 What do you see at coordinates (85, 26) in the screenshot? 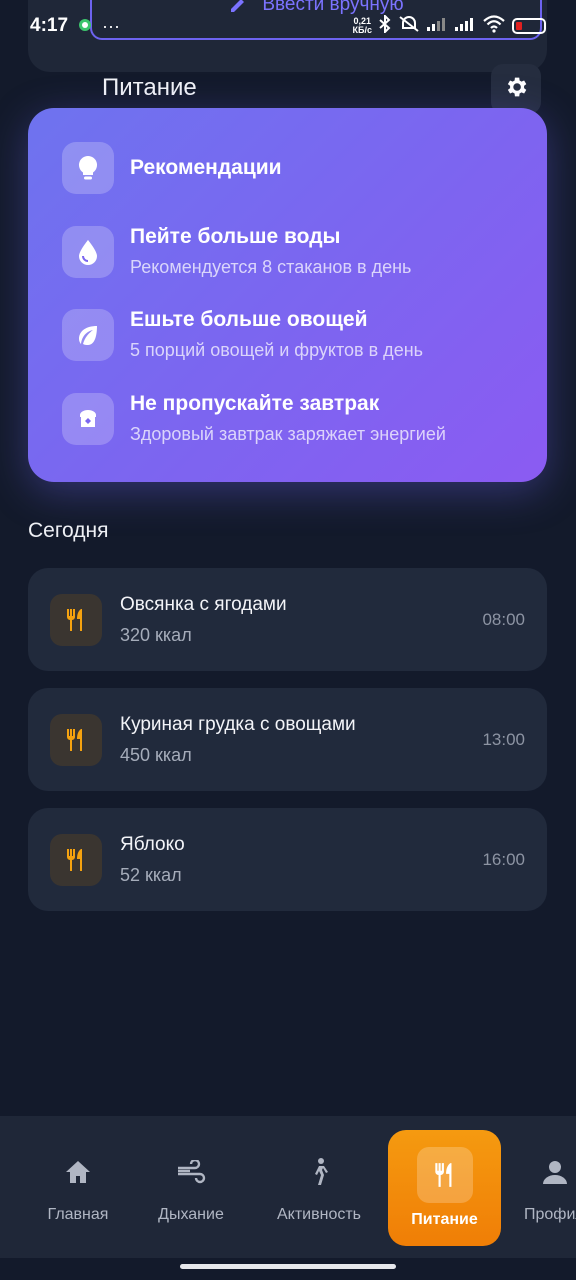
I see `app-notification-icon` at bounding box center [85, 26].